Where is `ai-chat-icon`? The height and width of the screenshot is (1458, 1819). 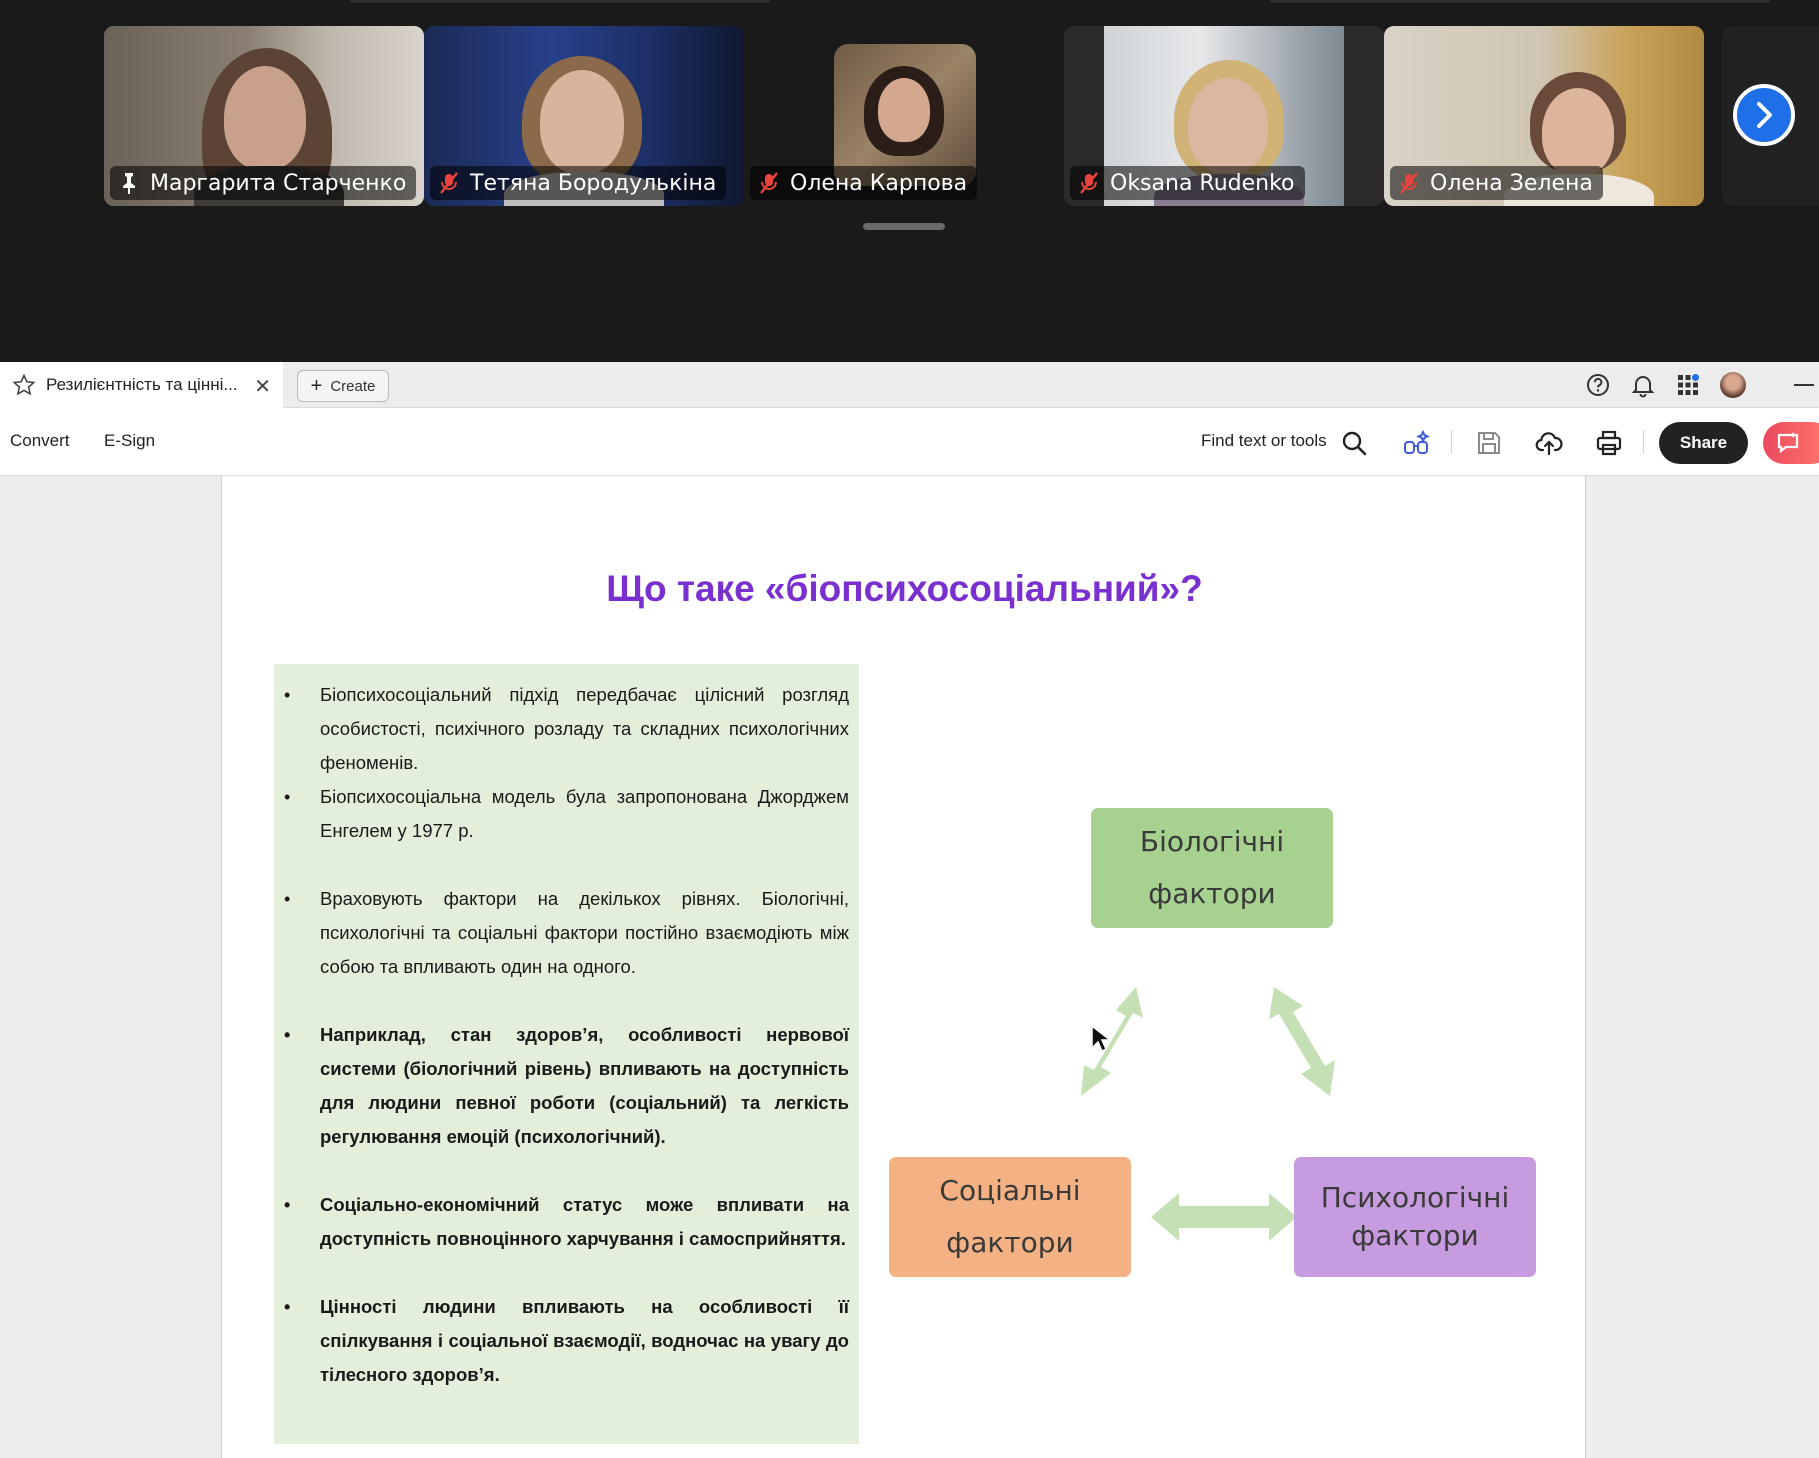 ai-chat-icon is located at coordinates (1788, 443).